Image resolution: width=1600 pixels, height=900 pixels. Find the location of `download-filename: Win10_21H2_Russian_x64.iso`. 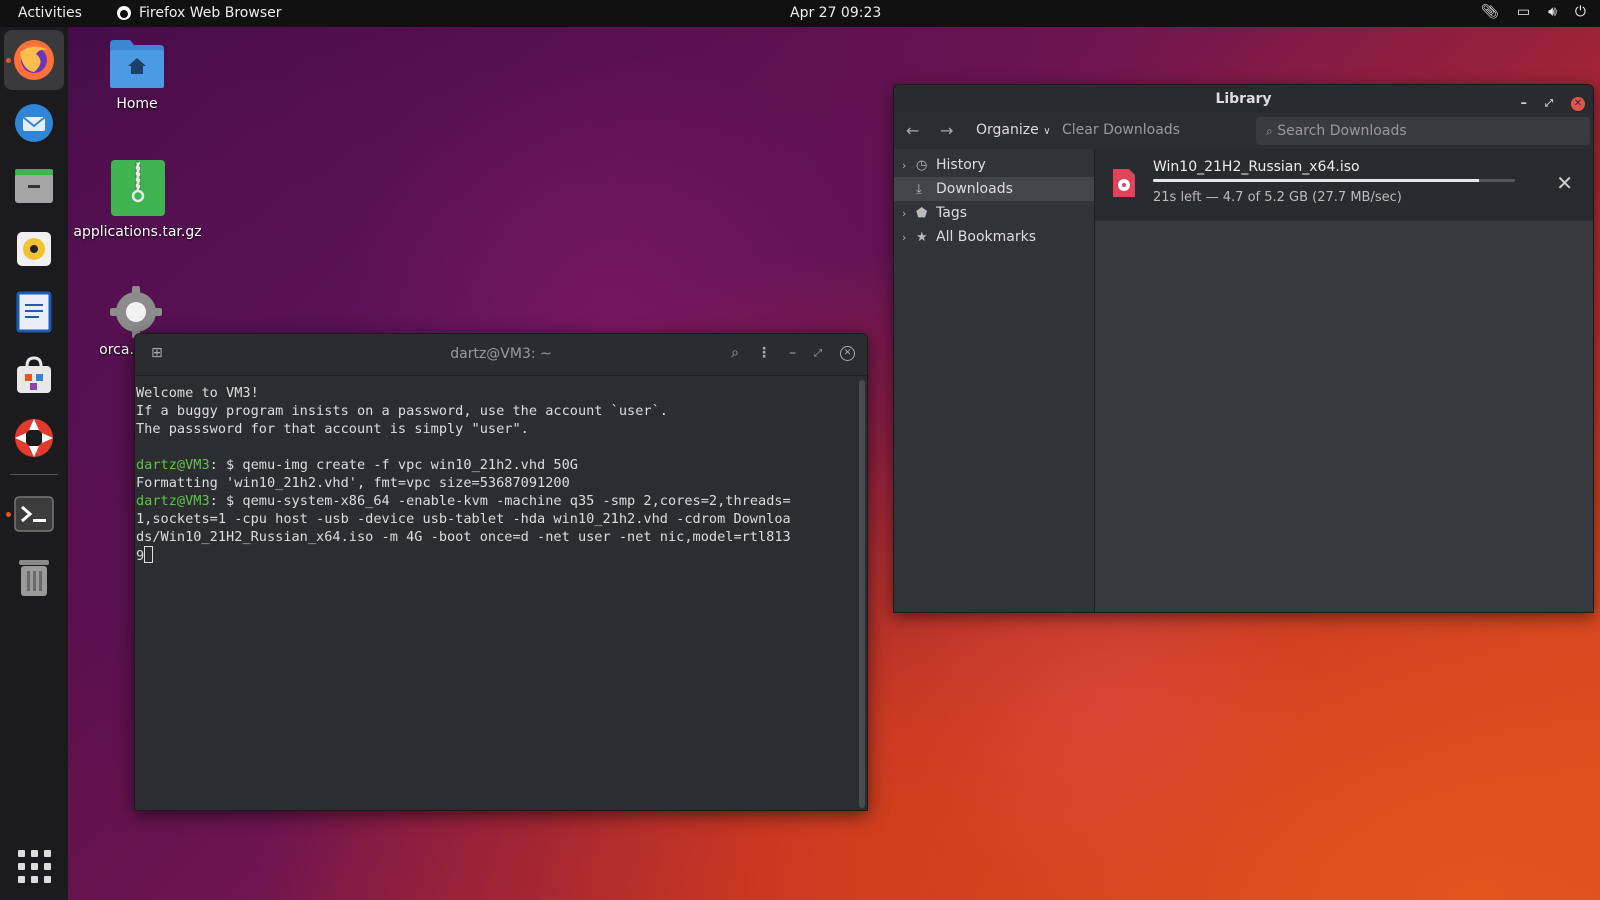

download-filename: Win10_21H2_Russian_x64.iso is located at coordinates (1256, 167).